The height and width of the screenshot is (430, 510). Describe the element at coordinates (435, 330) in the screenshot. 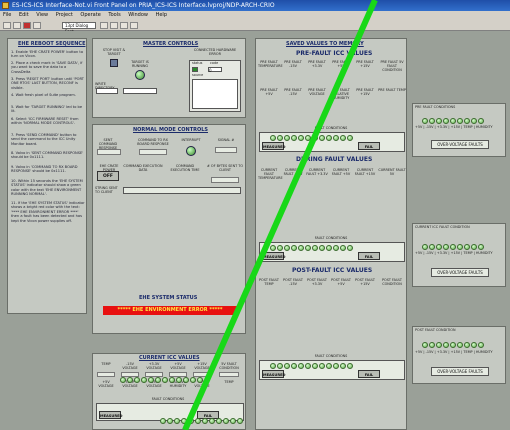

I see `post-cond-title: POST FAULT CONDITION` at that location.